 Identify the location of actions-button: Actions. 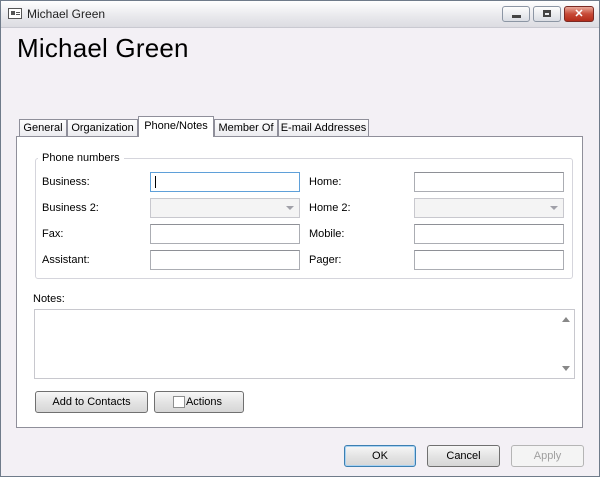
(199, 402).